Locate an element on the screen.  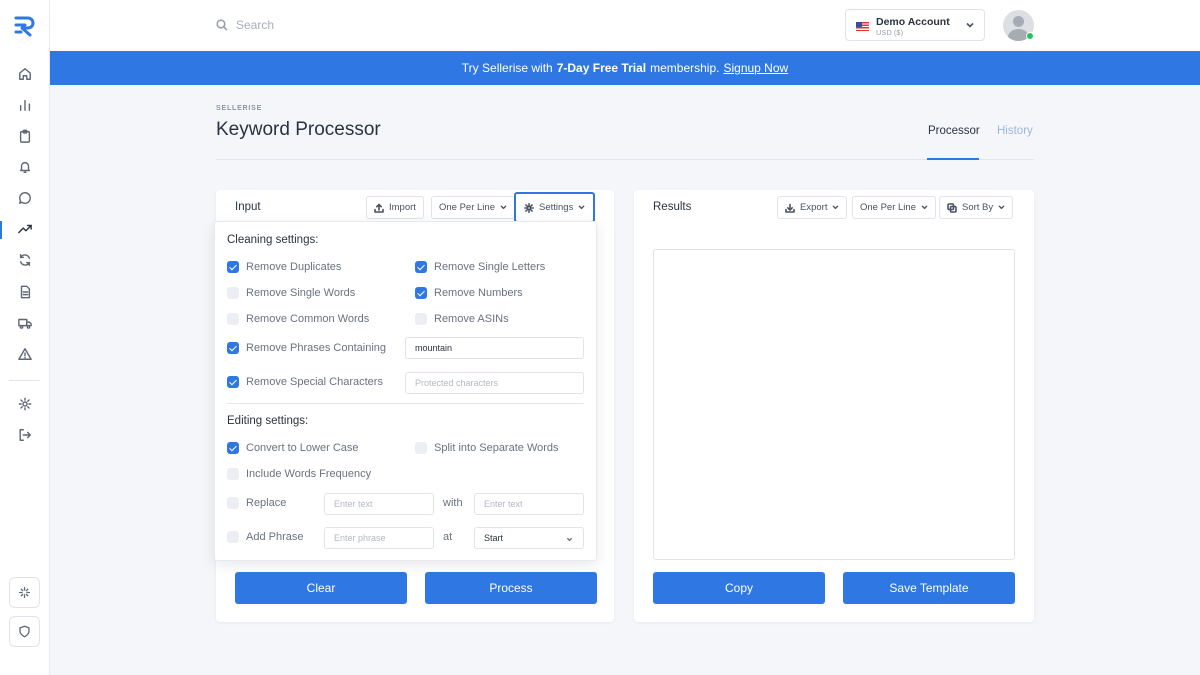
export-button: Export is located at coordinates (812, 207).